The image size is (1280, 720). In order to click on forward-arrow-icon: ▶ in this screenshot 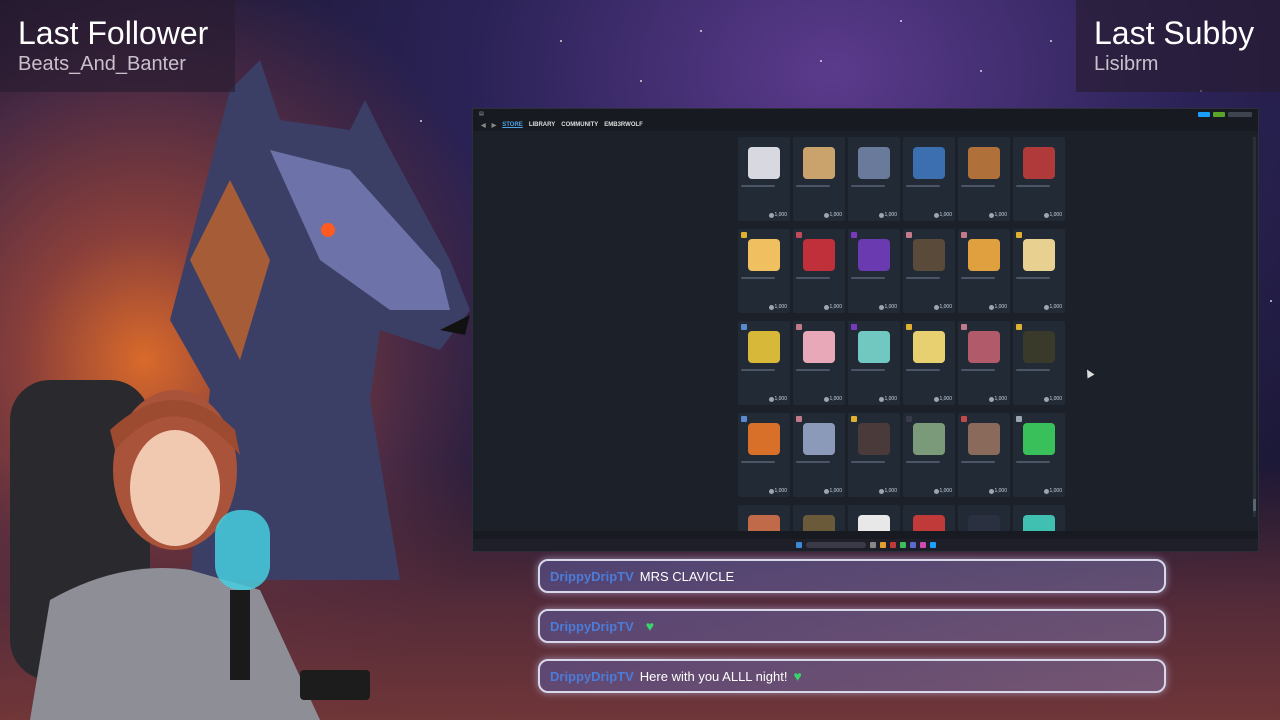, I will do `click(494, 125)`.